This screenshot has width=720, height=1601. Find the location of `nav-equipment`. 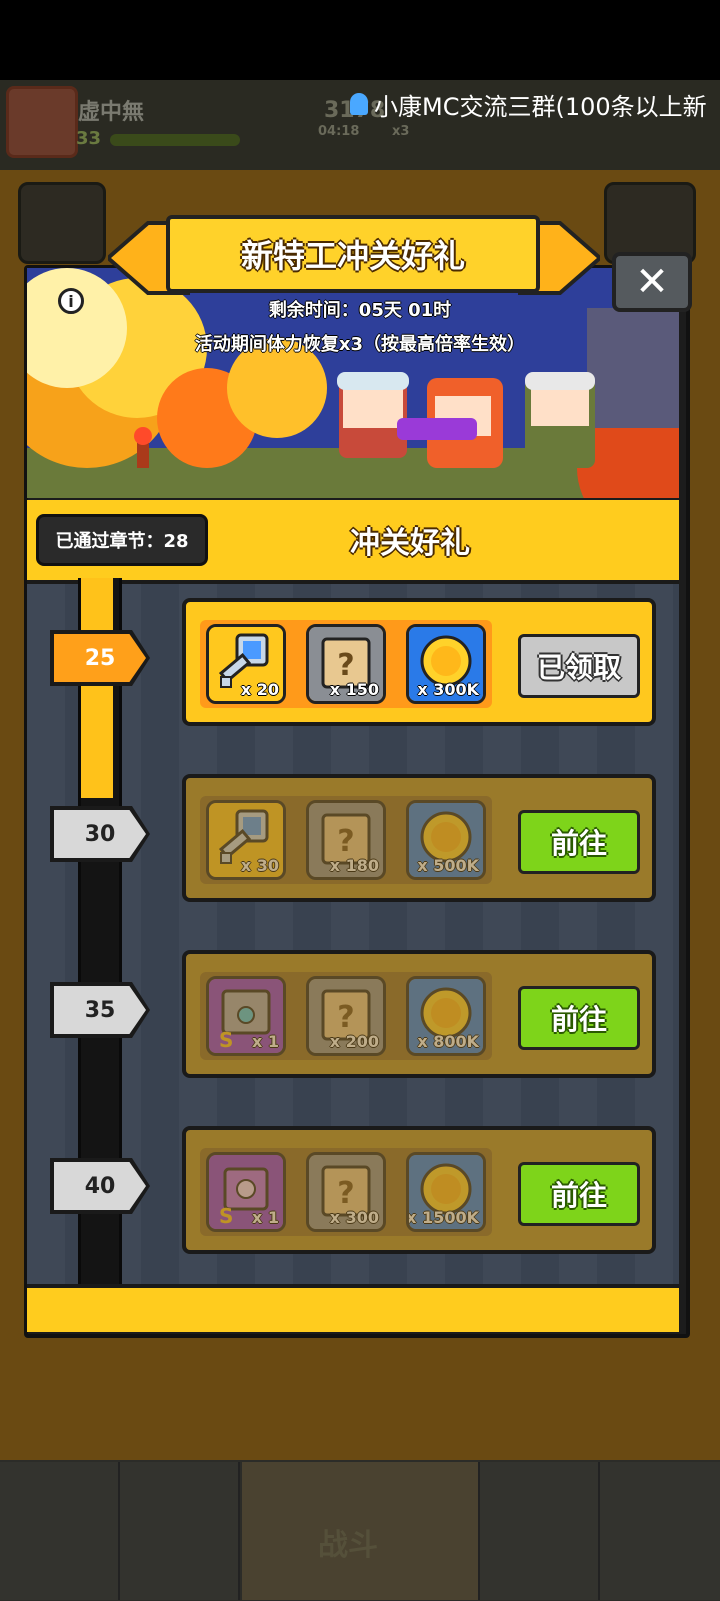

nav-equipment is located at coordinates (180, 1531).